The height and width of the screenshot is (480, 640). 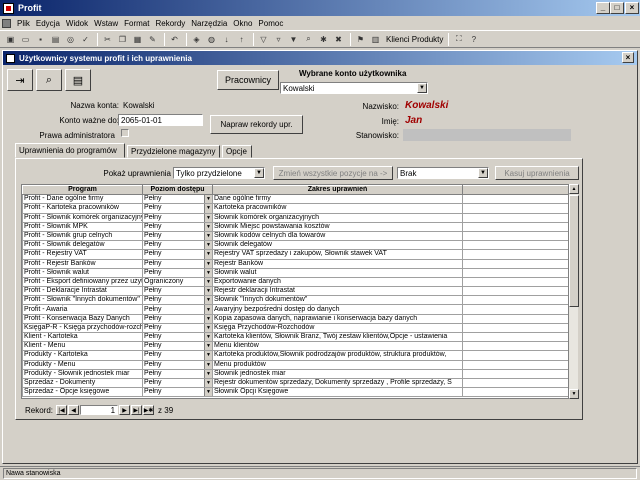 What do you see at coordinates (443, 173) in the screenshot?
I see `brak-select: Brak ▼` at bounding box center [443, 173].